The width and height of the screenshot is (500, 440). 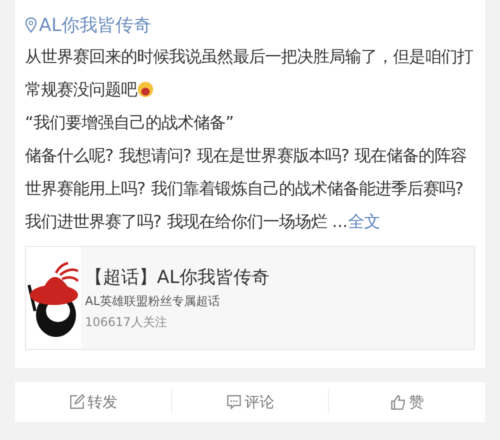 What do you see at coordinates (177, 277) in the screenshot?
I see `topic-title: 【超话】AL你我皆传奇` at bounding box center [177, 277].